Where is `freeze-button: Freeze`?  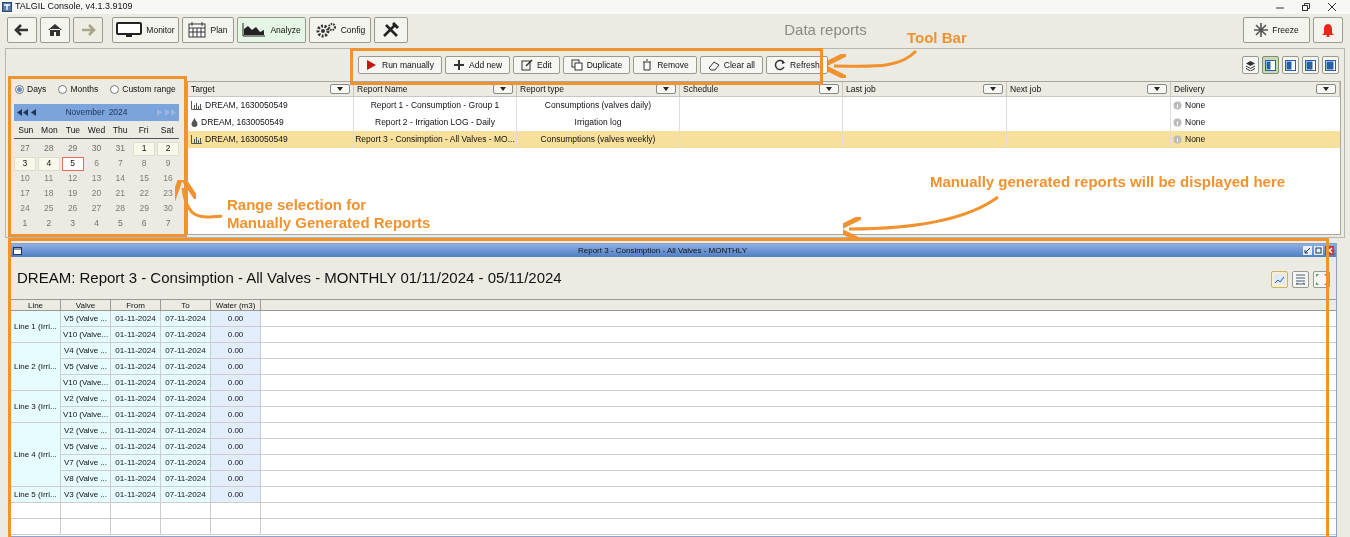 freeze-button: Freeze is located at coordinates (1276, 30).